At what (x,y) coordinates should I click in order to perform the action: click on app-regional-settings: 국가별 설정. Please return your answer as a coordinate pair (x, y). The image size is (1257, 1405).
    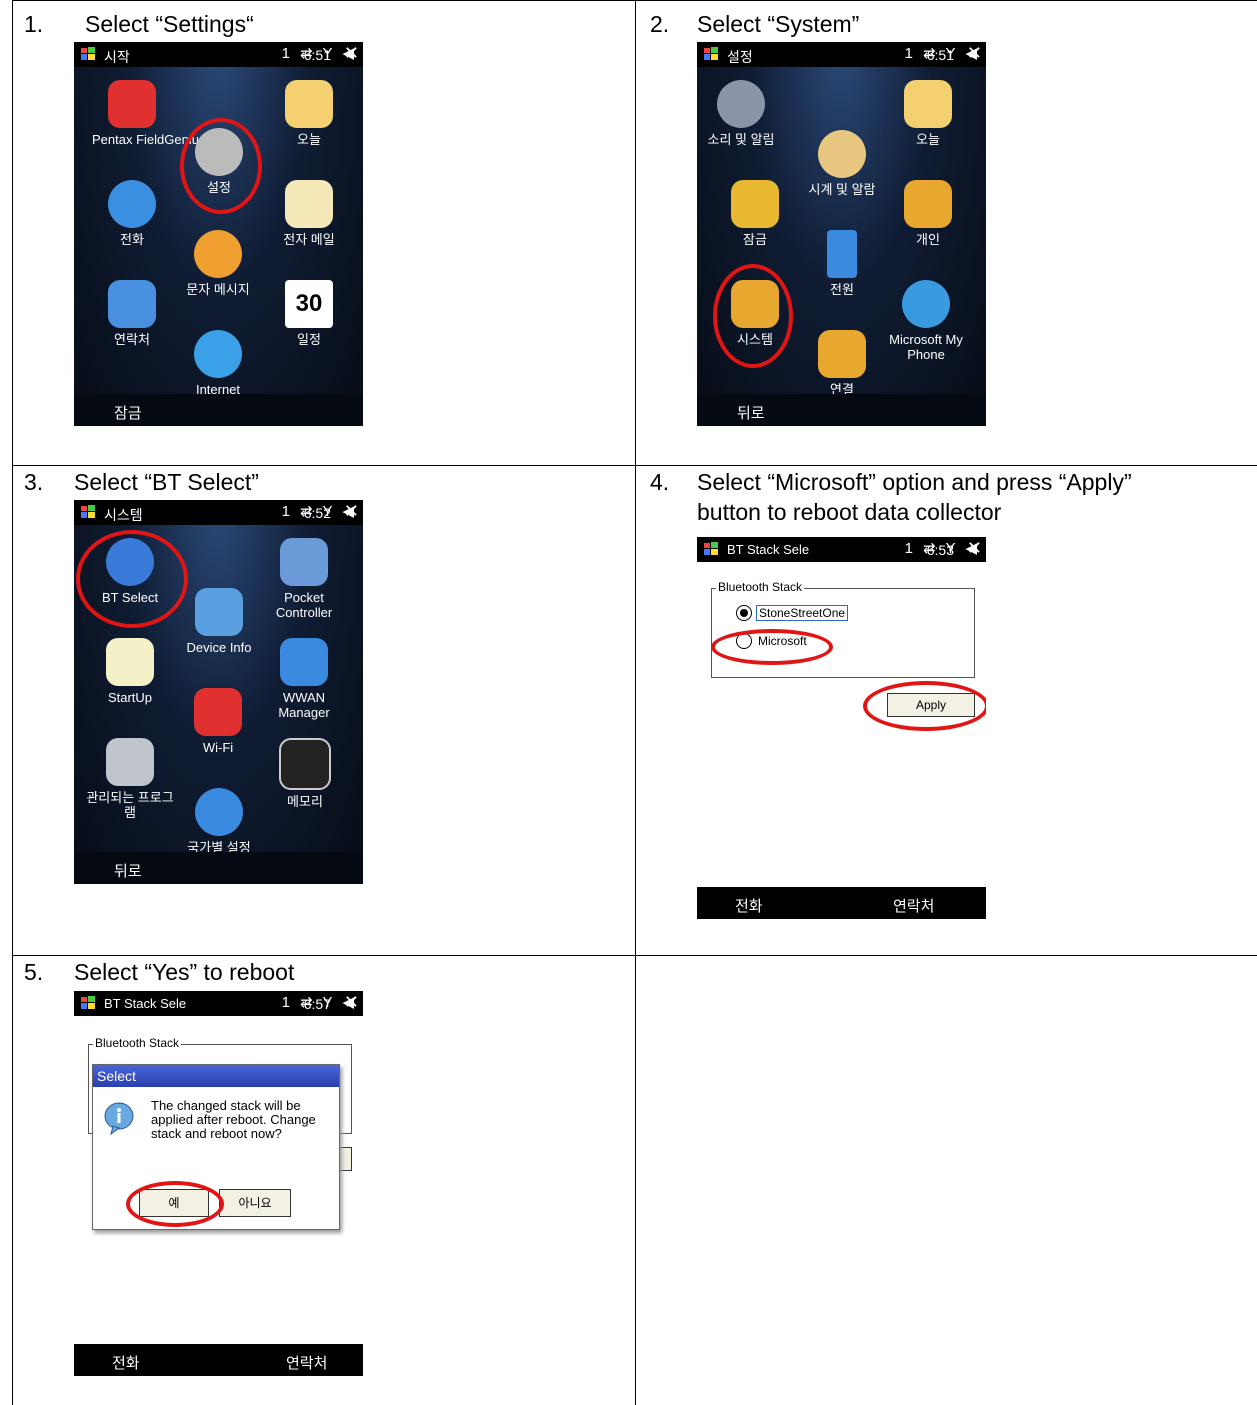
    Looking at the image, I should click on (219, 821).